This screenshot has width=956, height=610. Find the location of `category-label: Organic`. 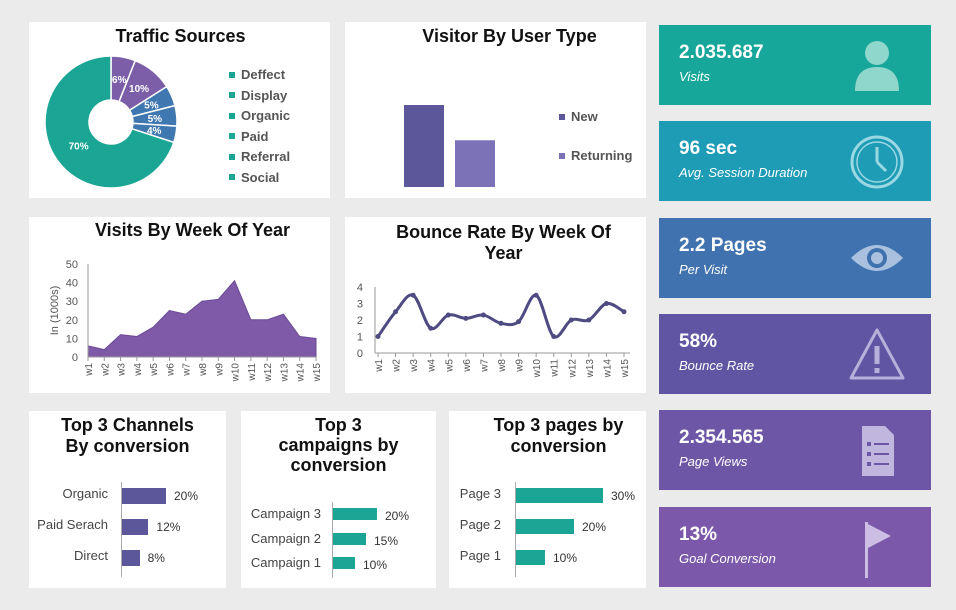

category-label: Organic is located at coordinates (85, 493).